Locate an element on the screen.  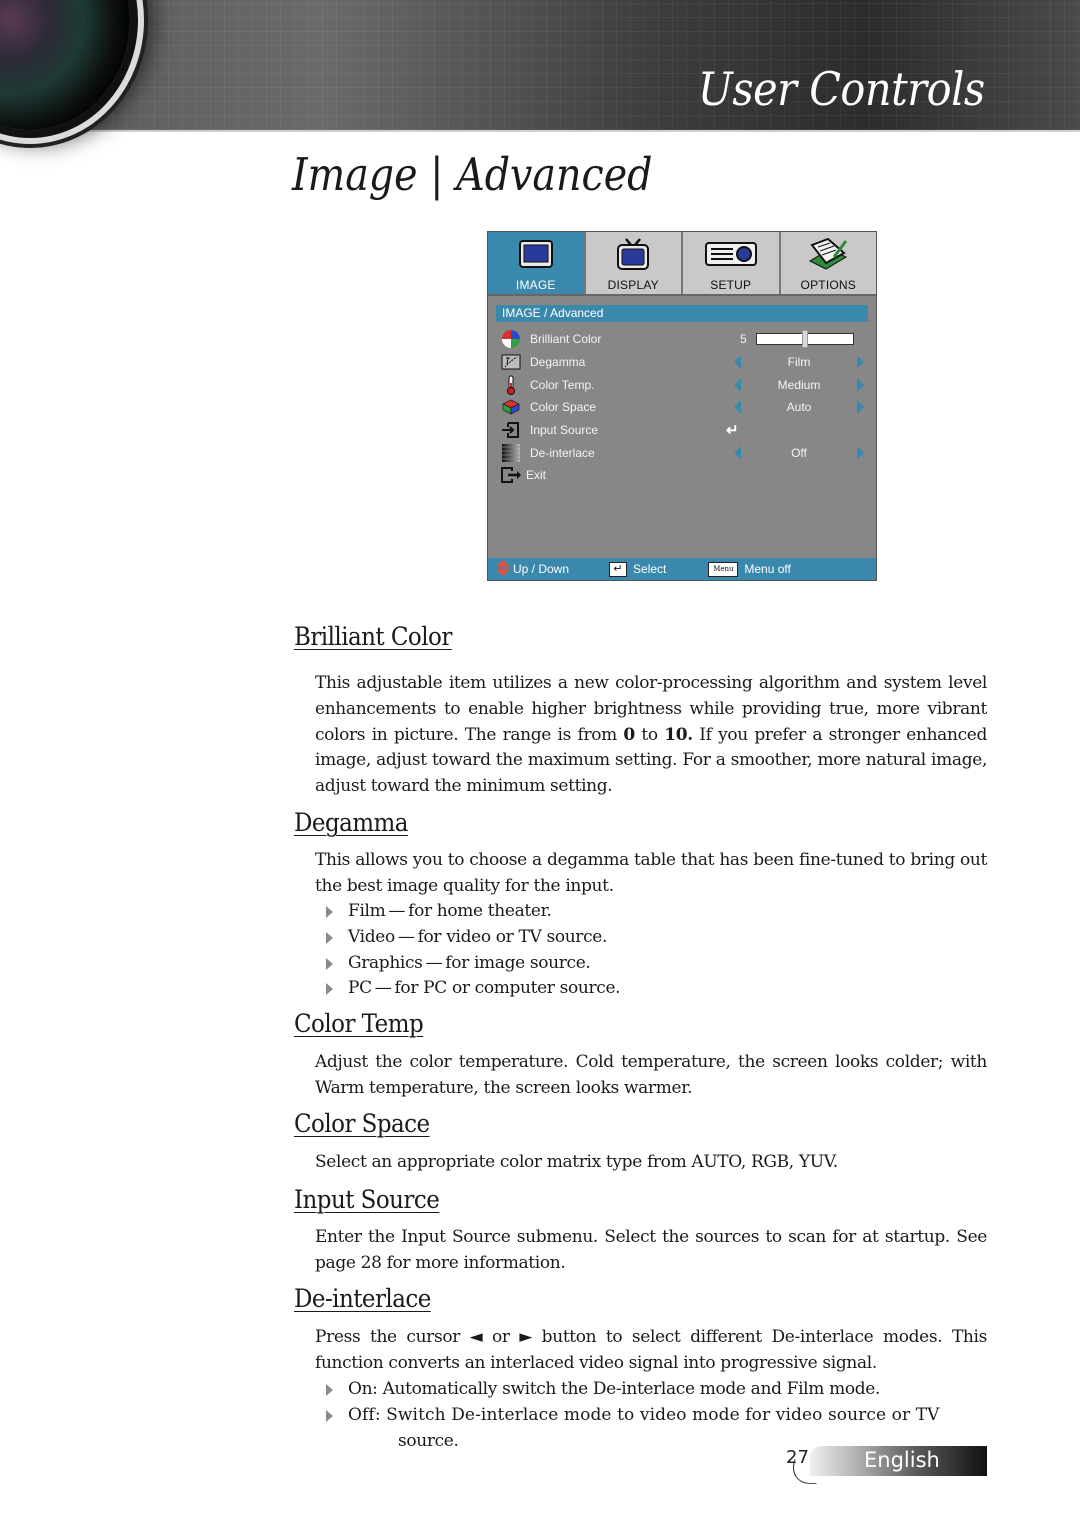
deinterlace-selector: Off is located at coordinates (799, 453).